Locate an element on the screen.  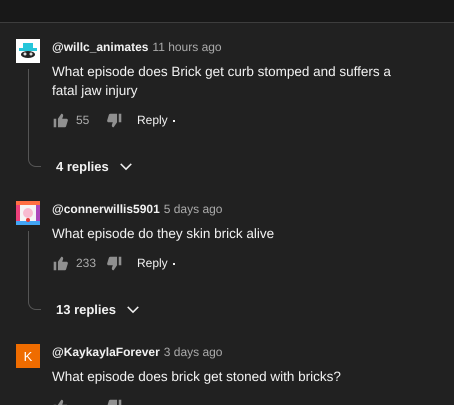
replies-toggle: 4 replies is located at coordinates (92, 166).